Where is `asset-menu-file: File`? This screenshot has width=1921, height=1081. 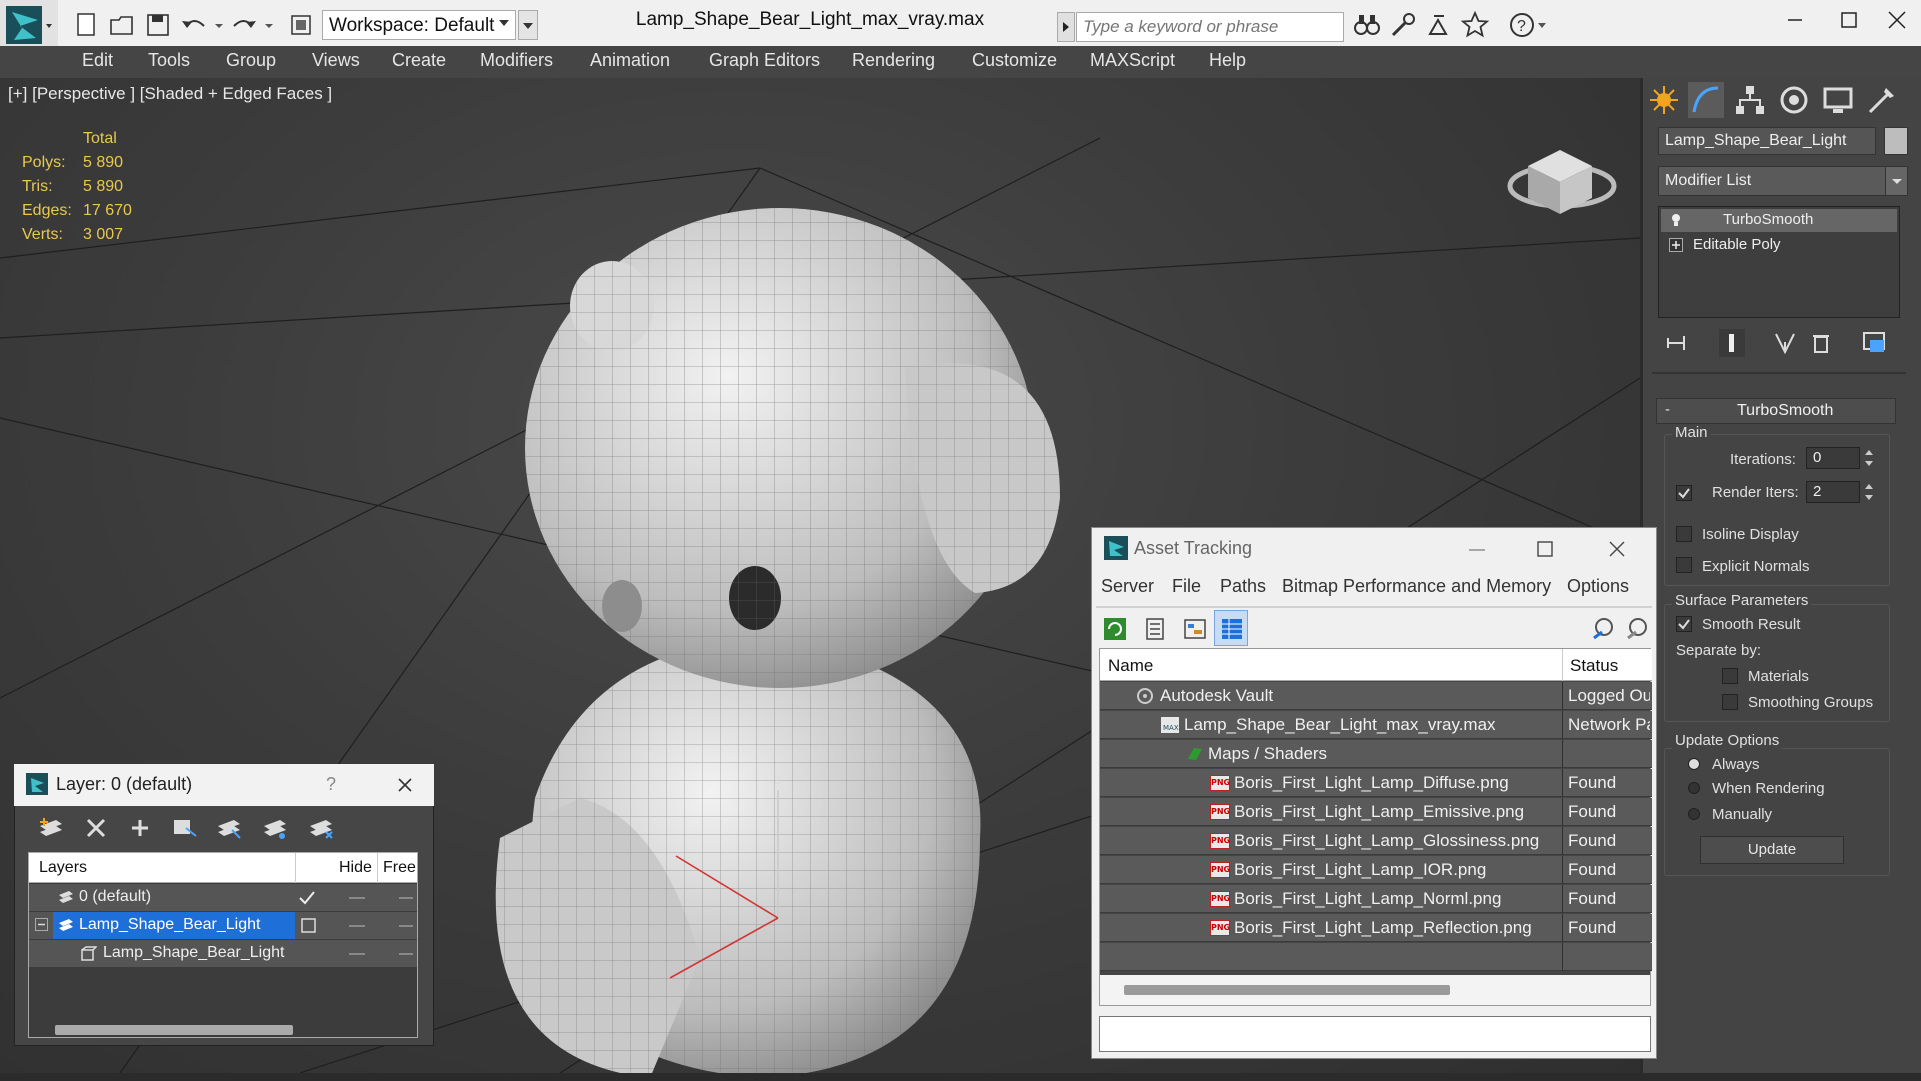 asset-menu-file: File is located at coordinates (1186, 586).